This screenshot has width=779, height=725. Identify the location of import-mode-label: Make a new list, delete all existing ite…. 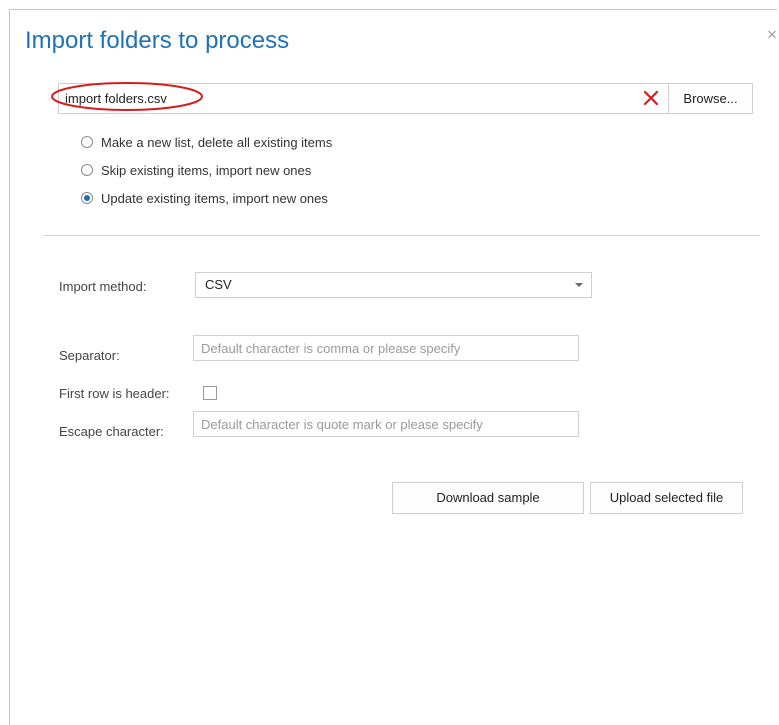
(217, 142).